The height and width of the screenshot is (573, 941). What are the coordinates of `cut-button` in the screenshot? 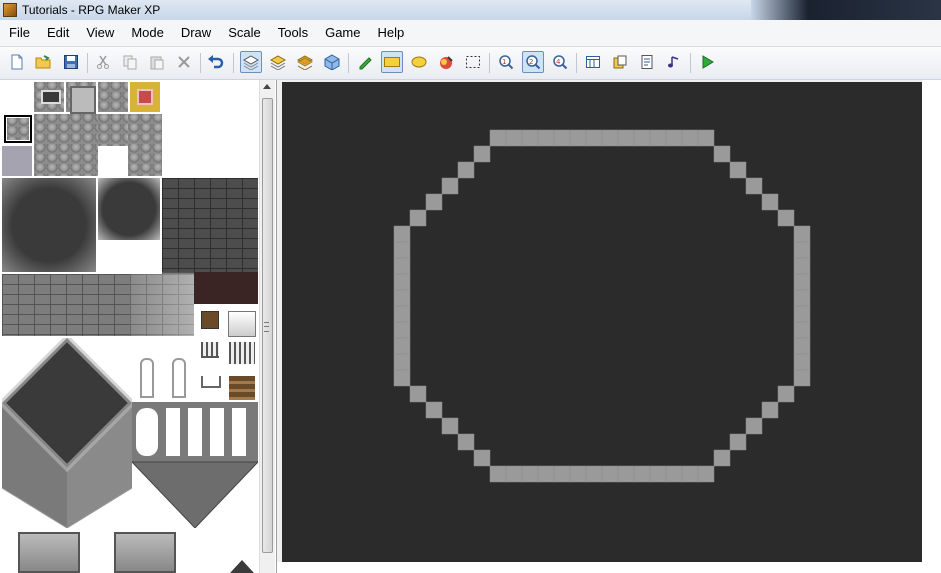 It's located at (103, 62).